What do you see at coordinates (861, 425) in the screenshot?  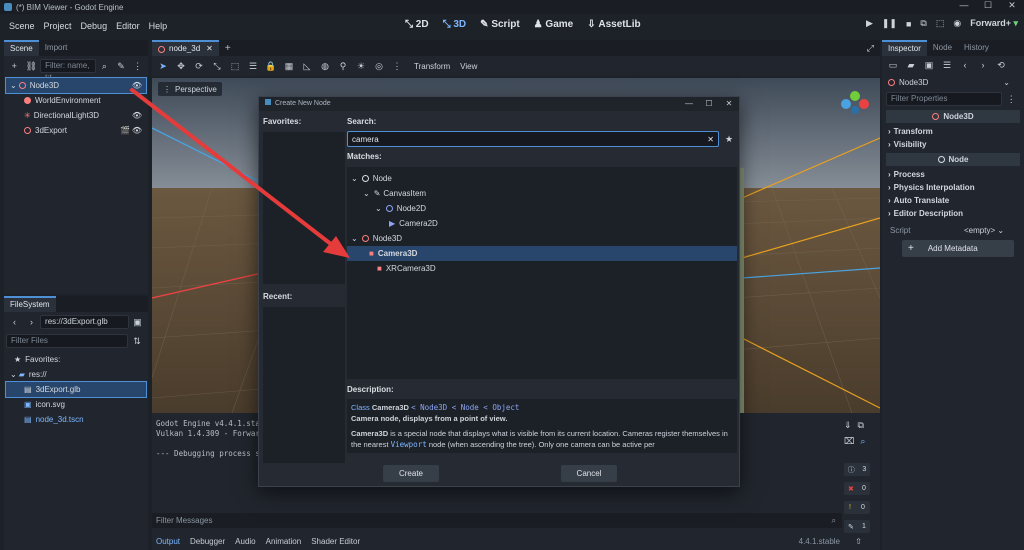 I see `copy-icon: ⧉` at bounding box center [861, 425].